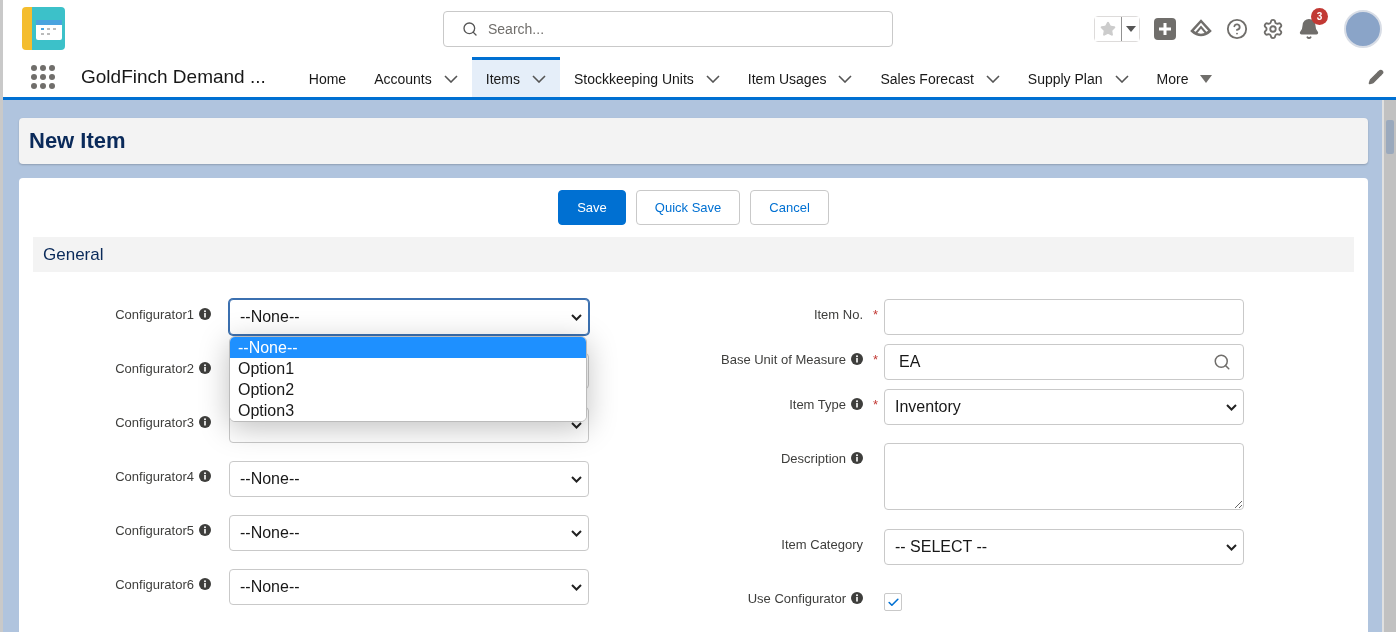 Image resolution: width=1396 pixels, height=632 pixels. Describe the element at coordinates (1389, 366) in the screenshot. I see `scrollbar` at that location.